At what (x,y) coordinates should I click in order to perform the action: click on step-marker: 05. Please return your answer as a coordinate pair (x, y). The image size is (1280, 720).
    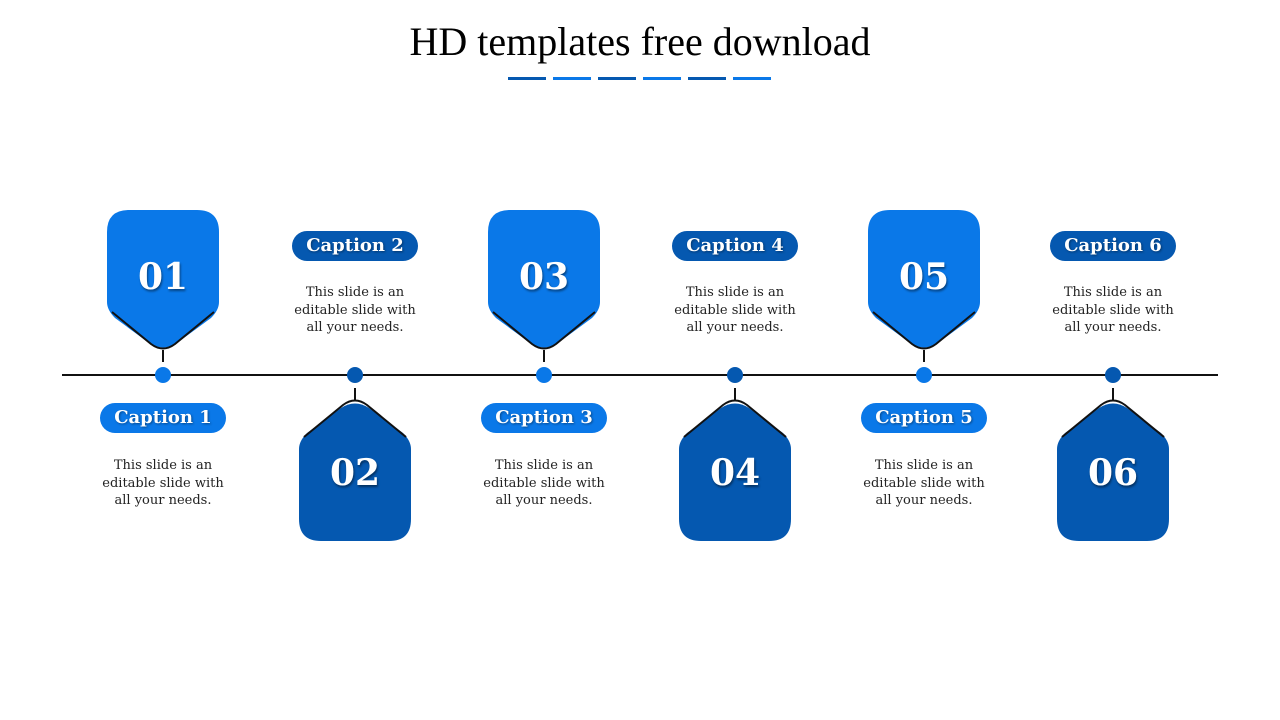
    Looking at the image, I should click on (924, 280).